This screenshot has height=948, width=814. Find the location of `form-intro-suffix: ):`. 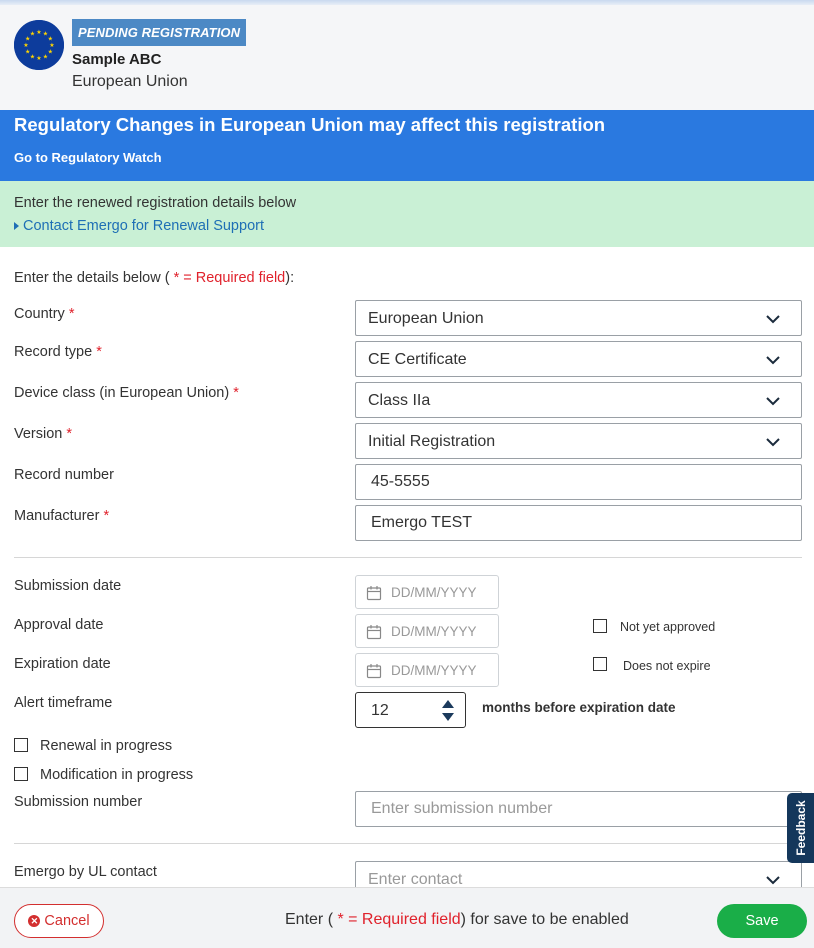

form-intro-suffix: ): is located at coordinates (290, 278).